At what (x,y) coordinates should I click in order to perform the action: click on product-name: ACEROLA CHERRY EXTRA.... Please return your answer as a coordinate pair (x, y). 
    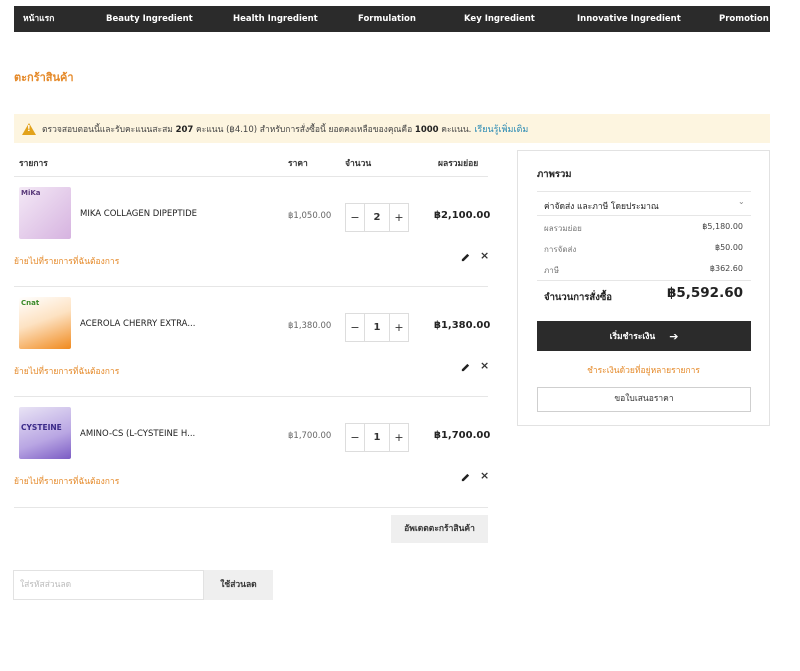
    Looking at the image, I should click on (137, 324).